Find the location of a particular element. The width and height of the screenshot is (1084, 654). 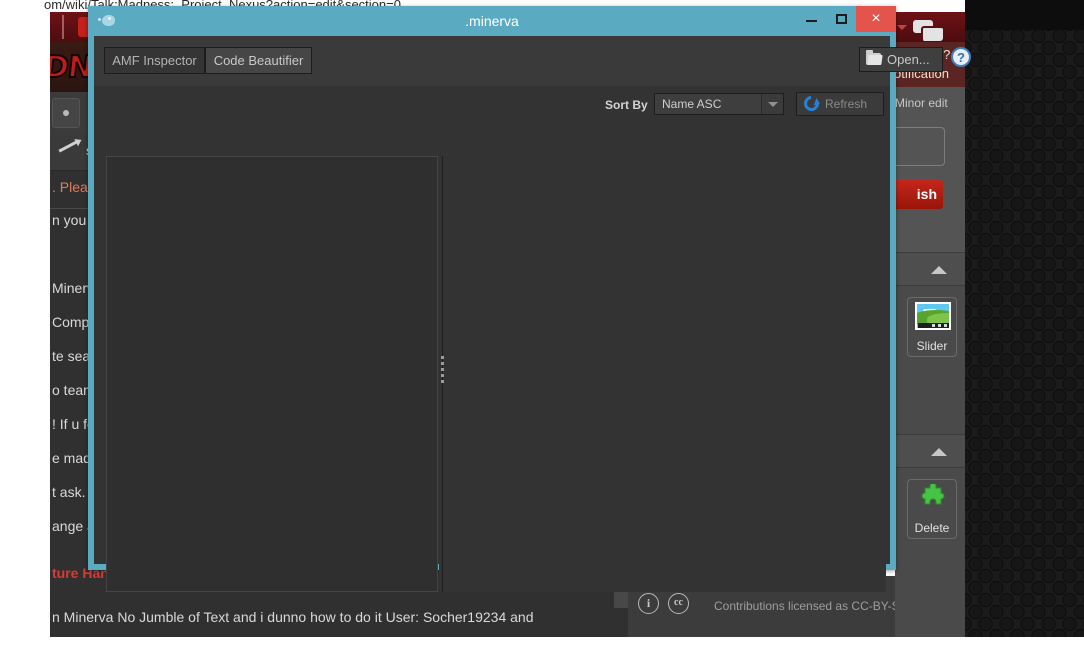

chevron-up-icon is located at coordinates (939, 270).